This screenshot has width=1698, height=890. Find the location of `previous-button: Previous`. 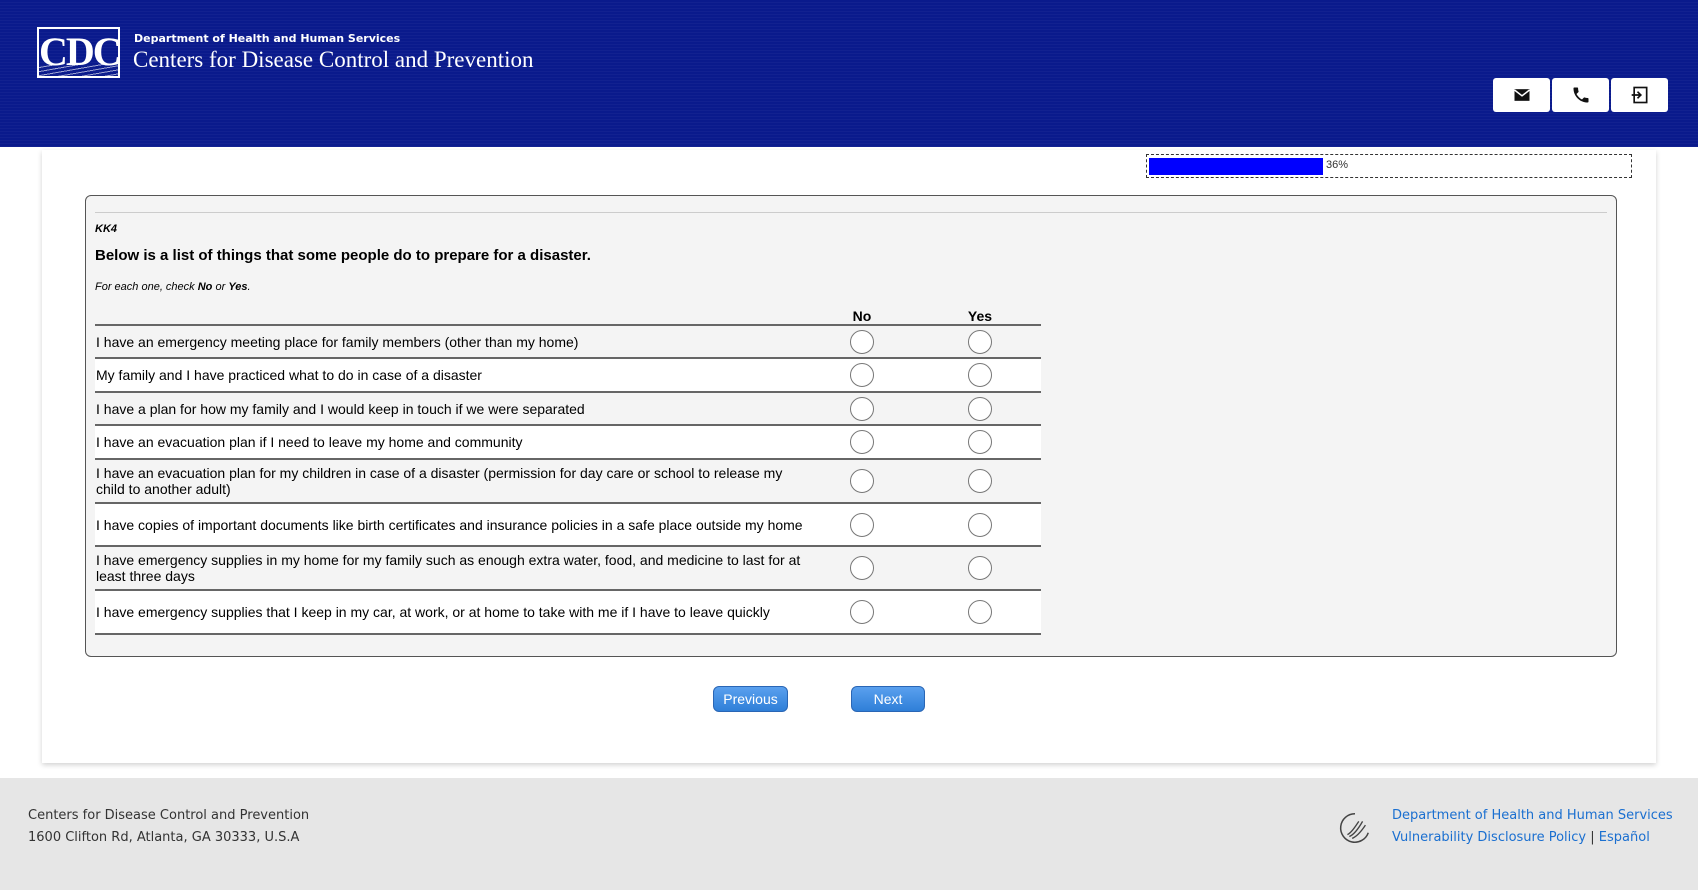

previous-button: Previous is located at coordinates (750, 699).